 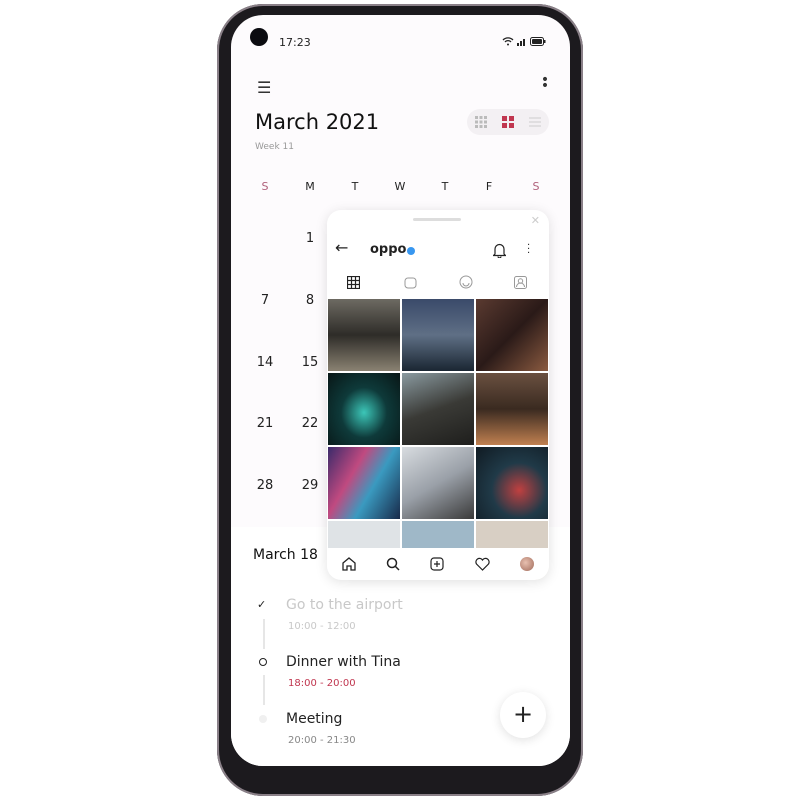 I want to click on weekday-tue: T, so click(x=355, y=186).